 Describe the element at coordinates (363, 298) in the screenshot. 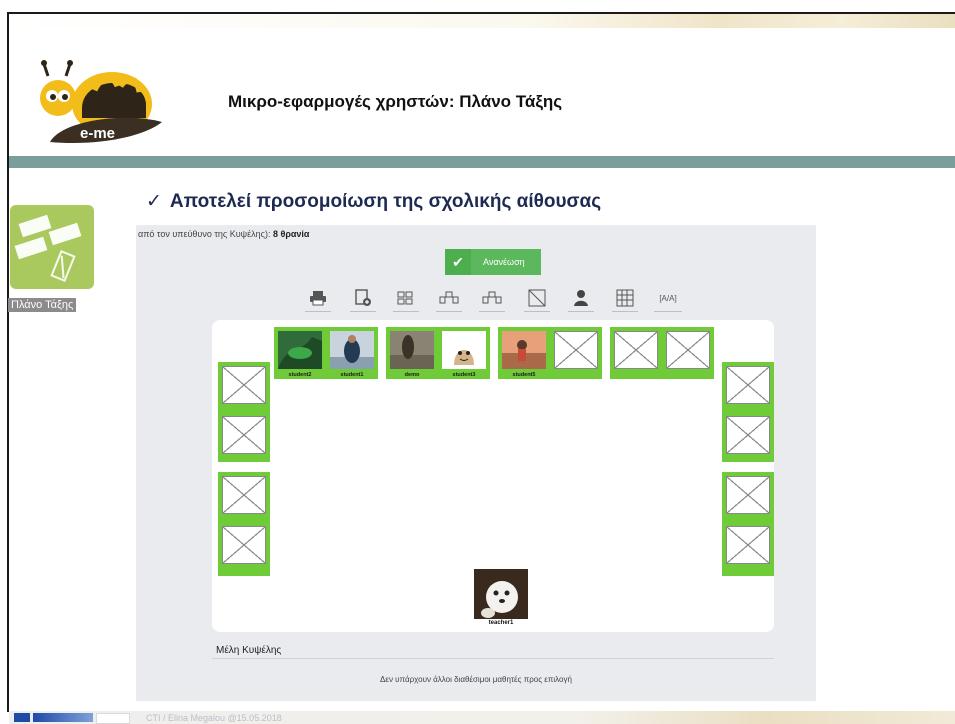

I see `add-desk-icon` at that location.